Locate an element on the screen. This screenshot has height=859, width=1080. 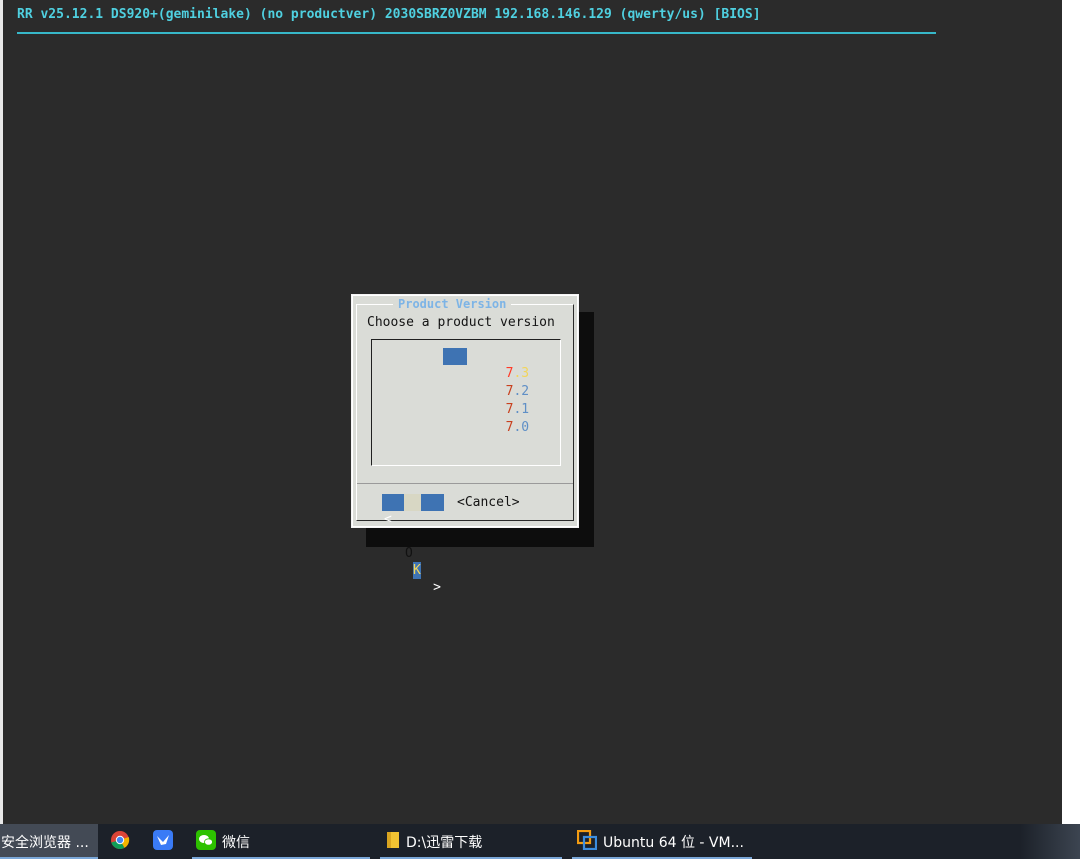
dialog-prompt: Choose a product version is located at coordinates (461, 322).